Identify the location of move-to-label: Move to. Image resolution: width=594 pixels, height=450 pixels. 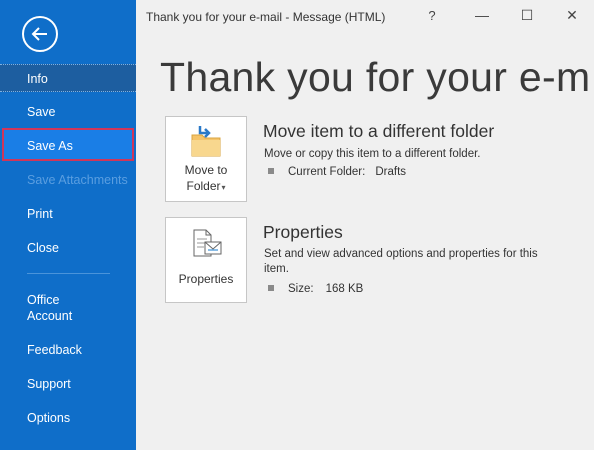
(206, 170).